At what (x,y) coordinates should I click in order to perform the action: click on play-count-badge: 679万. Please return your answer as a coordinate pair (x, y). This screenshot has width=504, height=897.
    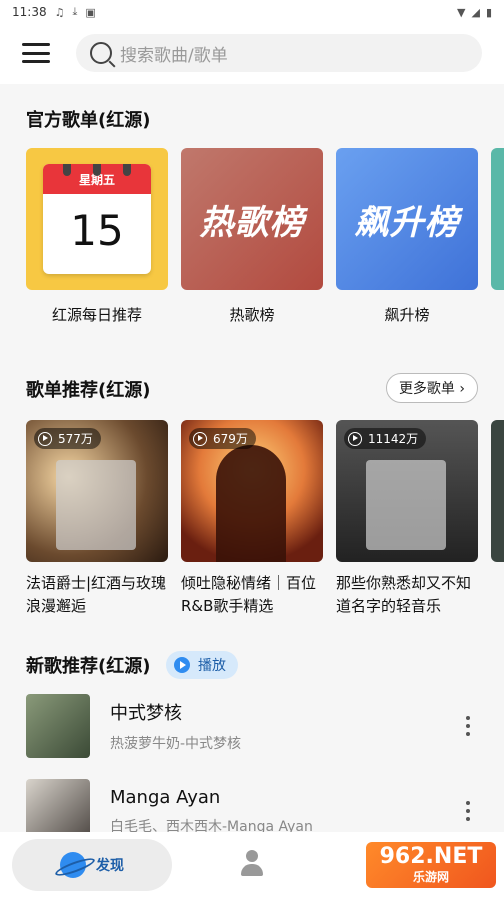
    Looking at the image, I should click on (222, 438).